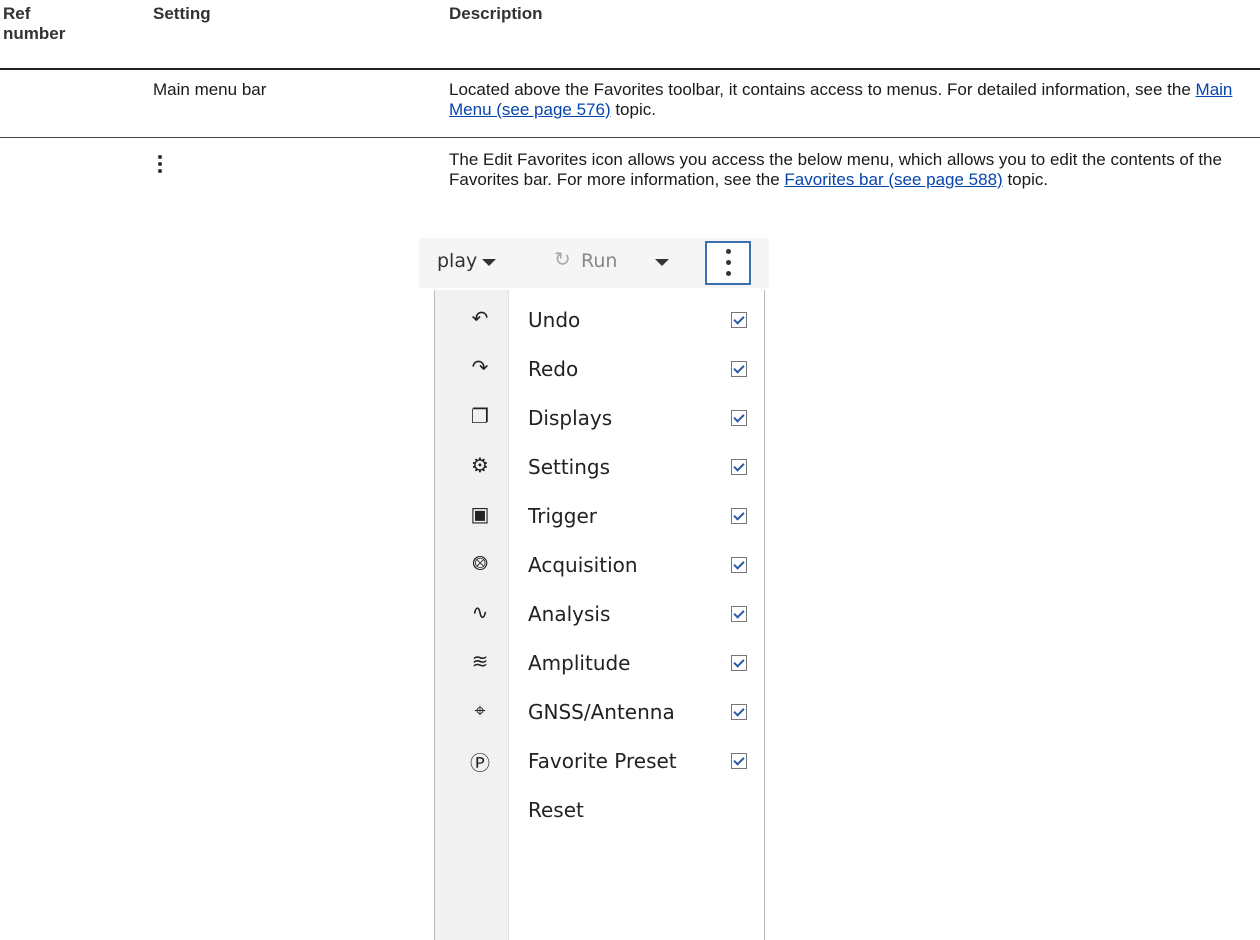 Image resolution: width=1260 pixels, height=940 pixels. I want to click on menu-item-acquisition: ⨷ Acquisition, so click(600, 566).